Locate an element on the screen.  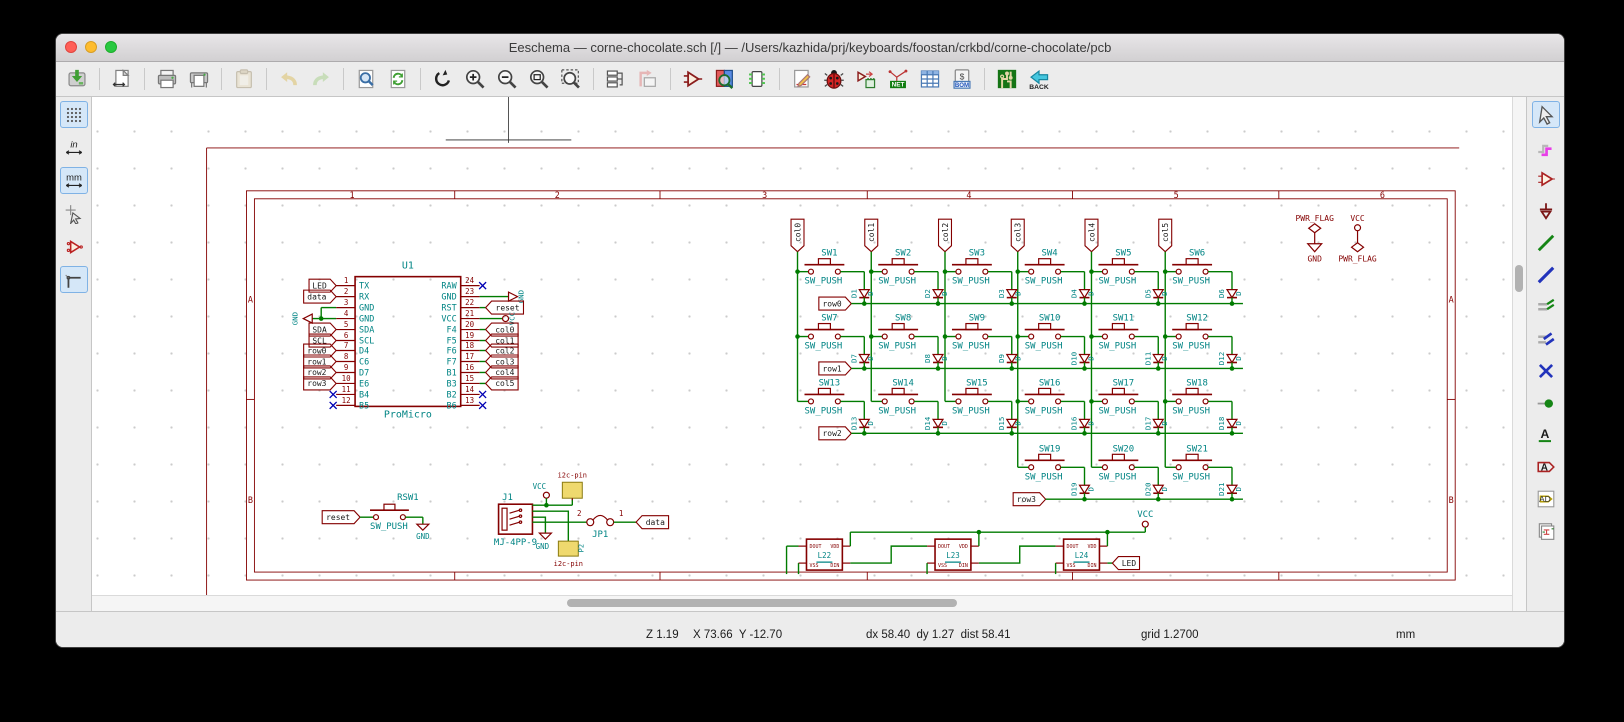
annotate-button is located at coordinates (802, 79).